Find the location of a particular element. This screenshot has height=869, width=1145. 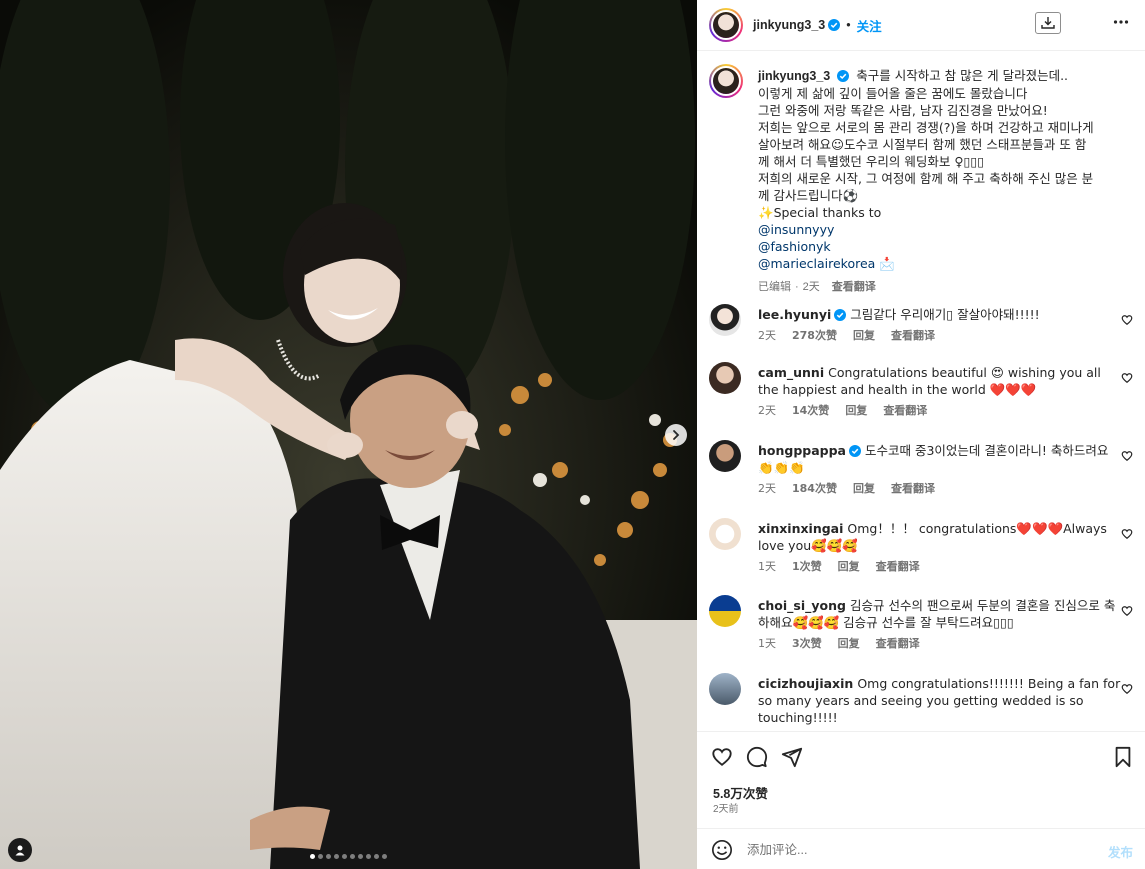

heart-icon is located at coordinates (722, 757).